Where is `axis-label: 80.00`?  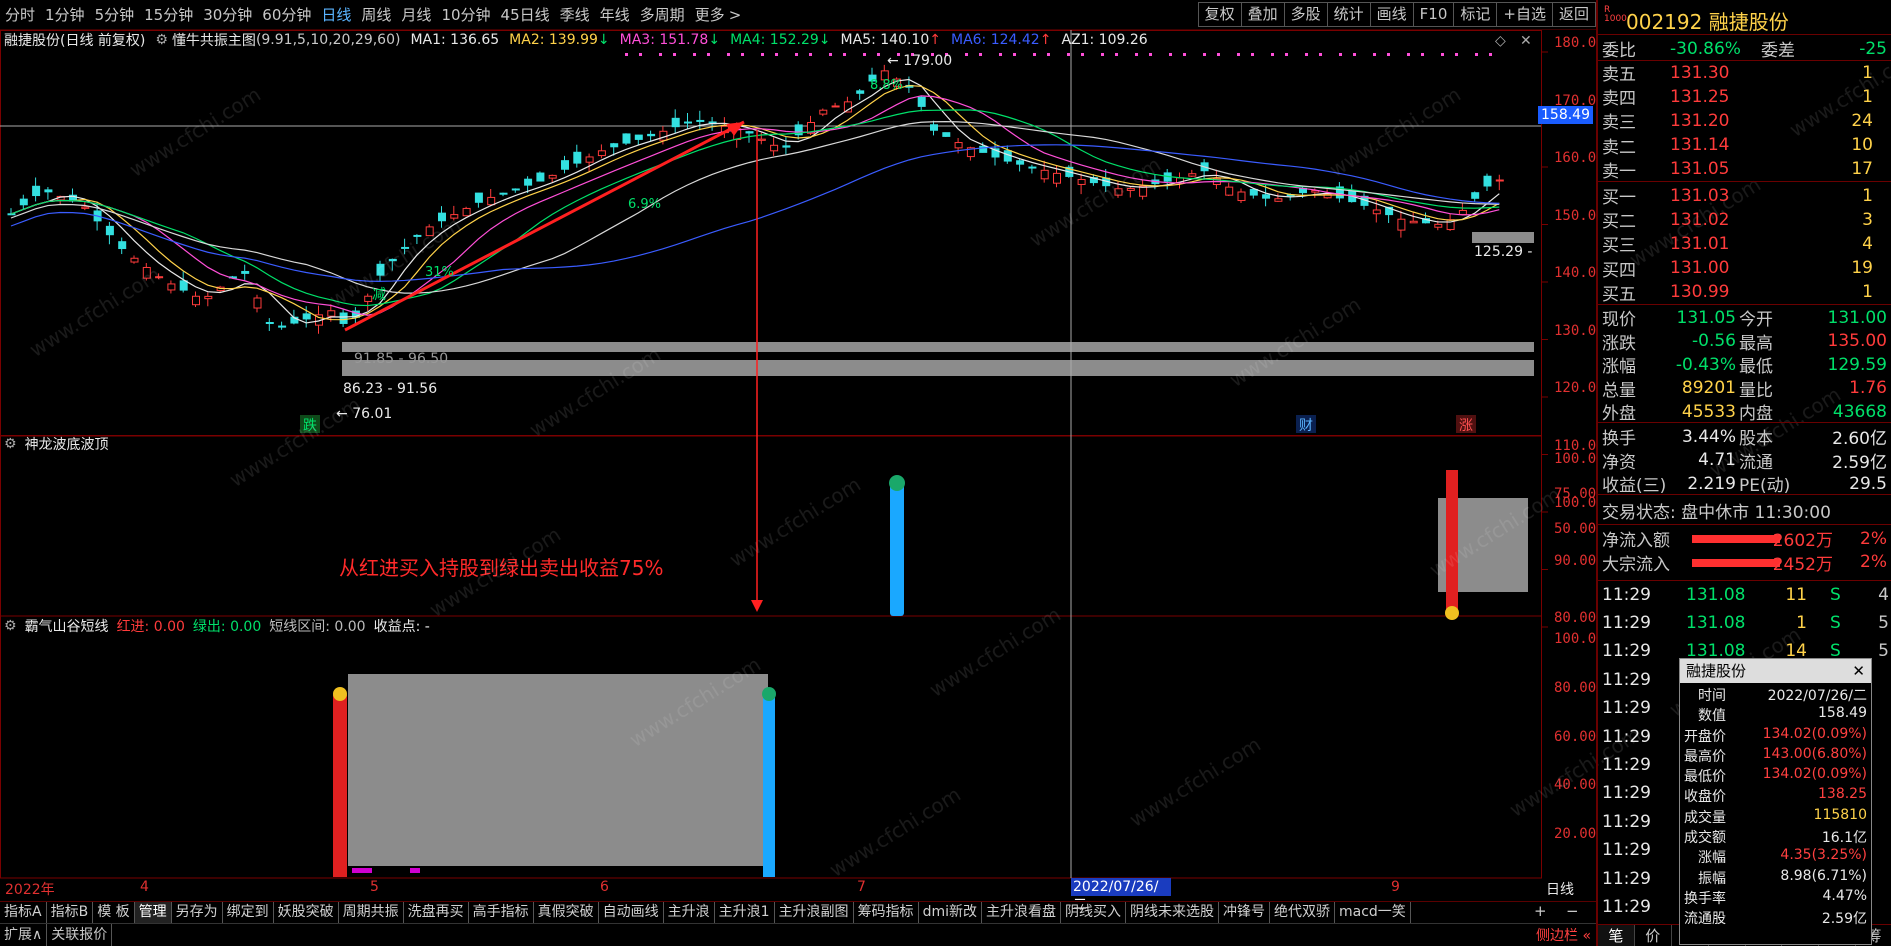
axis-label: 80.00 is located at coordinates (1575, 687).